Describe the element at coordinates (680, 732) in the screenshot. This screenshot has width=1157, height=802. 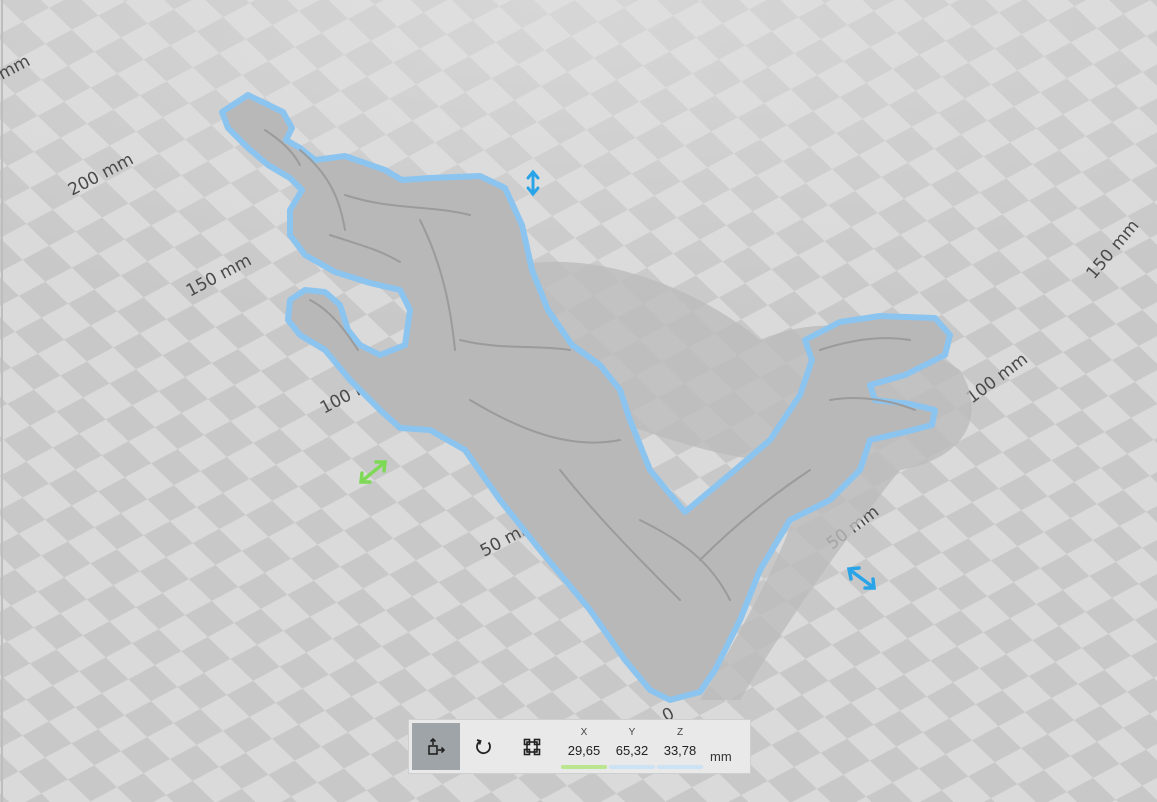
I see `z-label: Z` at that location.